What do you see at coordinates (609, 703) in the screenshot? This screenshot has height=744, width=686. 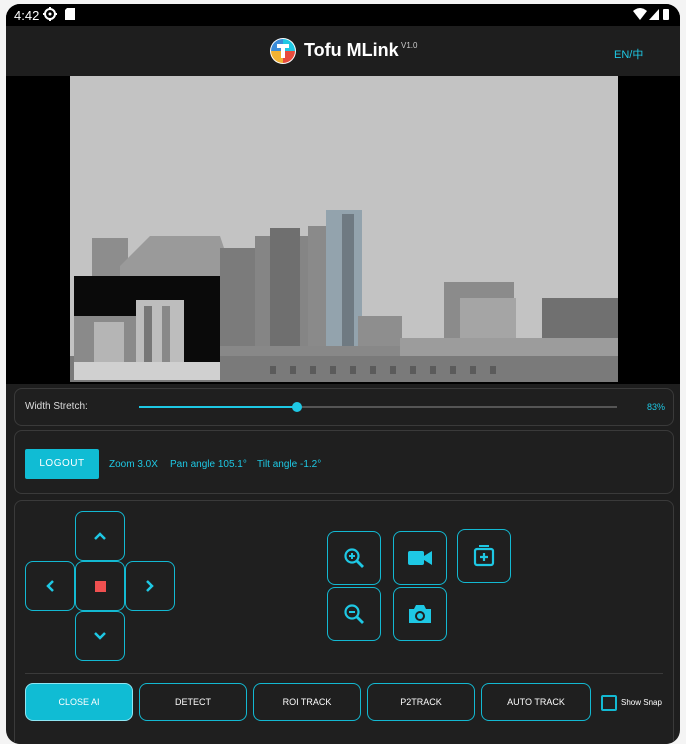 I see `show-snap-checkbox` at bounding box center [609, 703].